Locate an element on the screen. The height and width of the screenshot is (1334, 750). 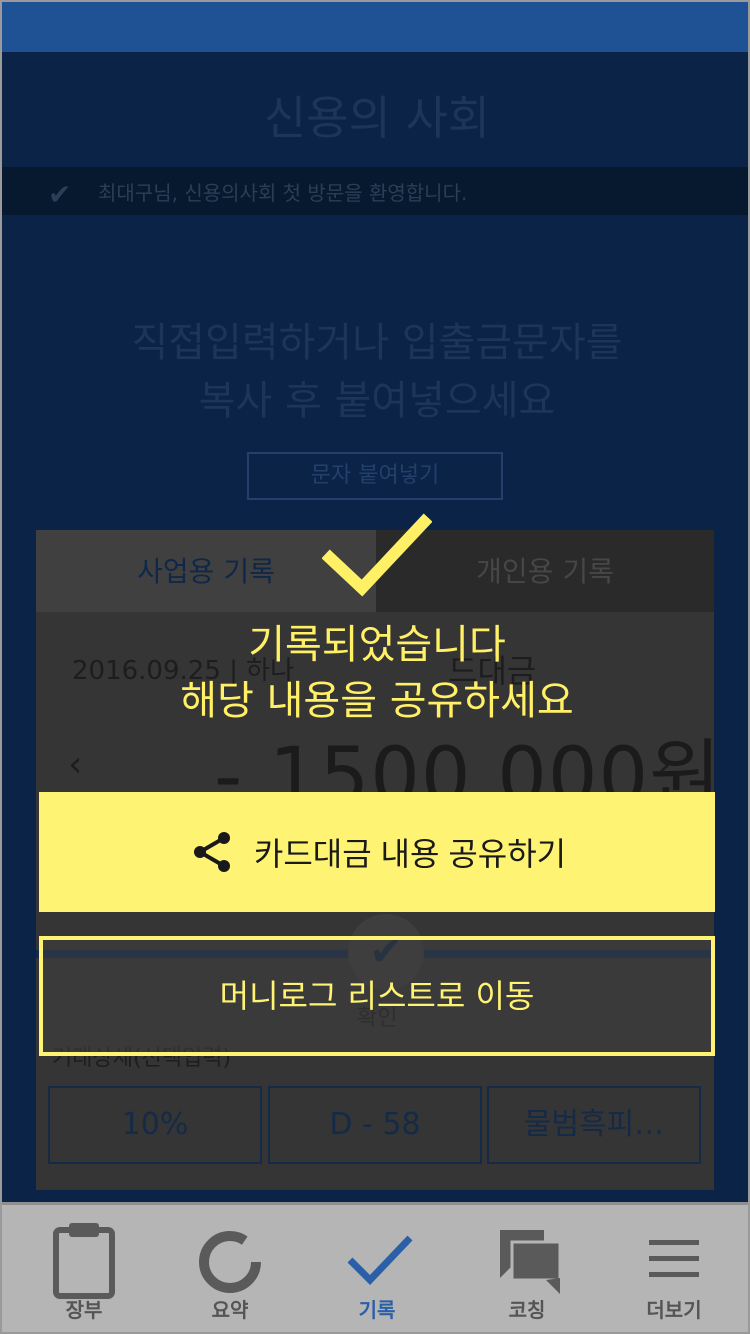
tab-summary: 요약 is located at coordinates (230, 1267).